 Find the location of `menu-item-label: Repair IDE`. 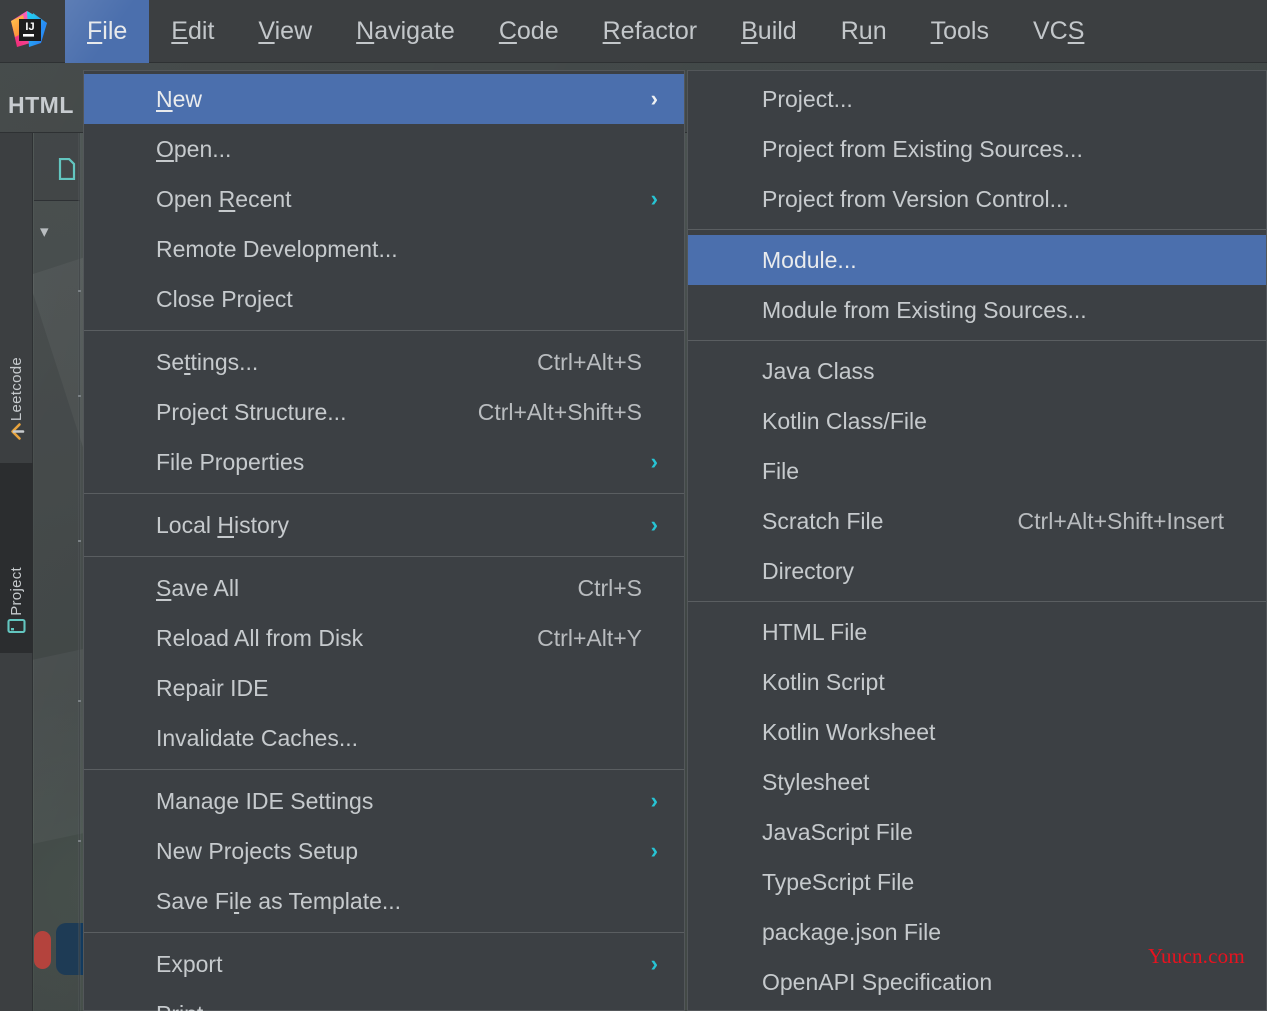

menu-item-label: Repair IDE is located at coordinates (212, 687).